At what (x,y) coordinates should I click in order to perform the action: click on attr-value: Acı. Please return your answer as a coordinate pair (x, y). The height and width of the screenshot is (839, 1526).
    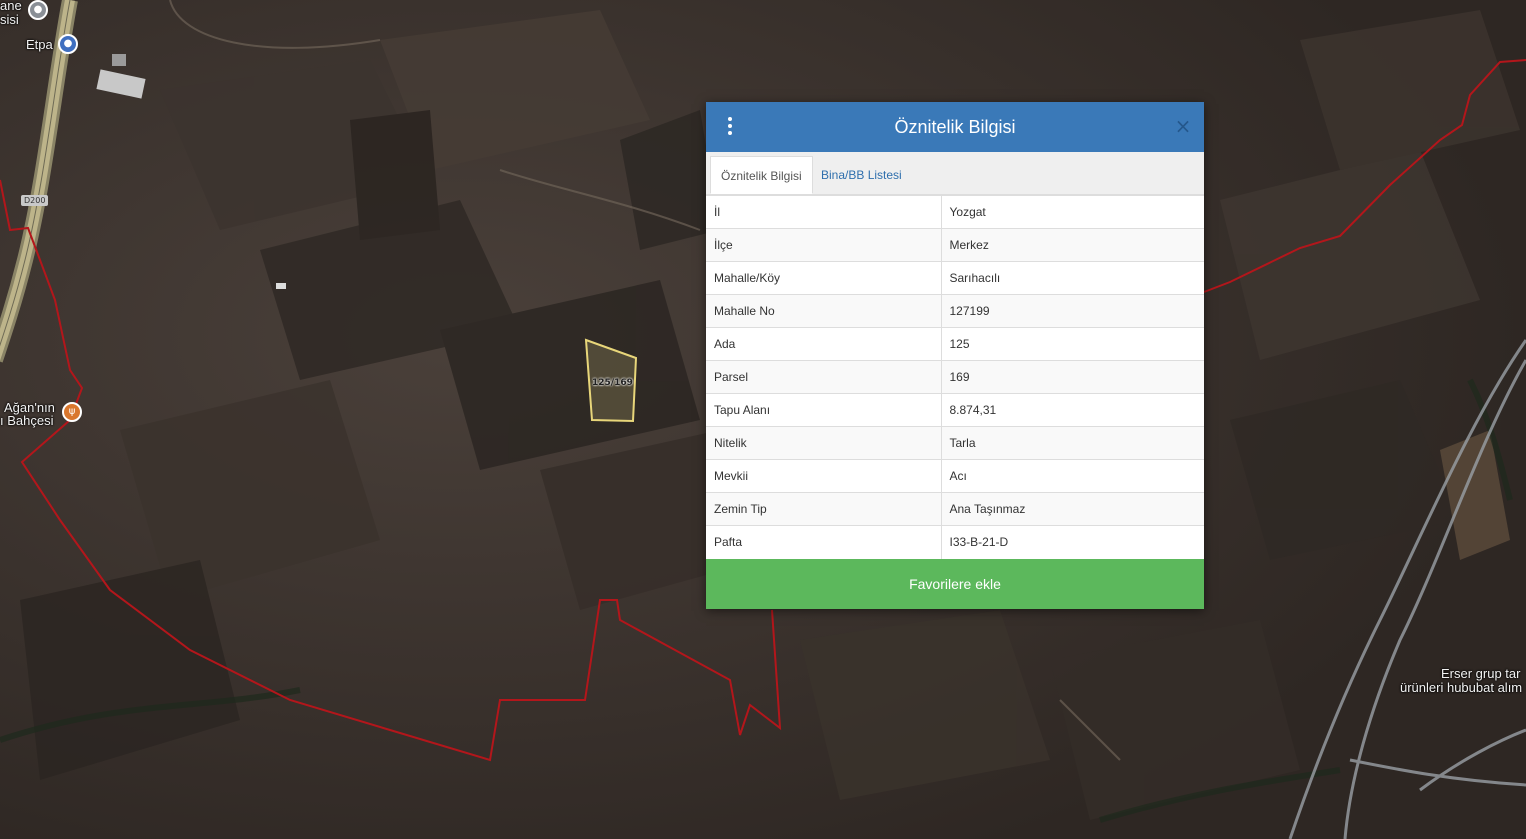
    Looking at the image, I should click on (1072, 476).